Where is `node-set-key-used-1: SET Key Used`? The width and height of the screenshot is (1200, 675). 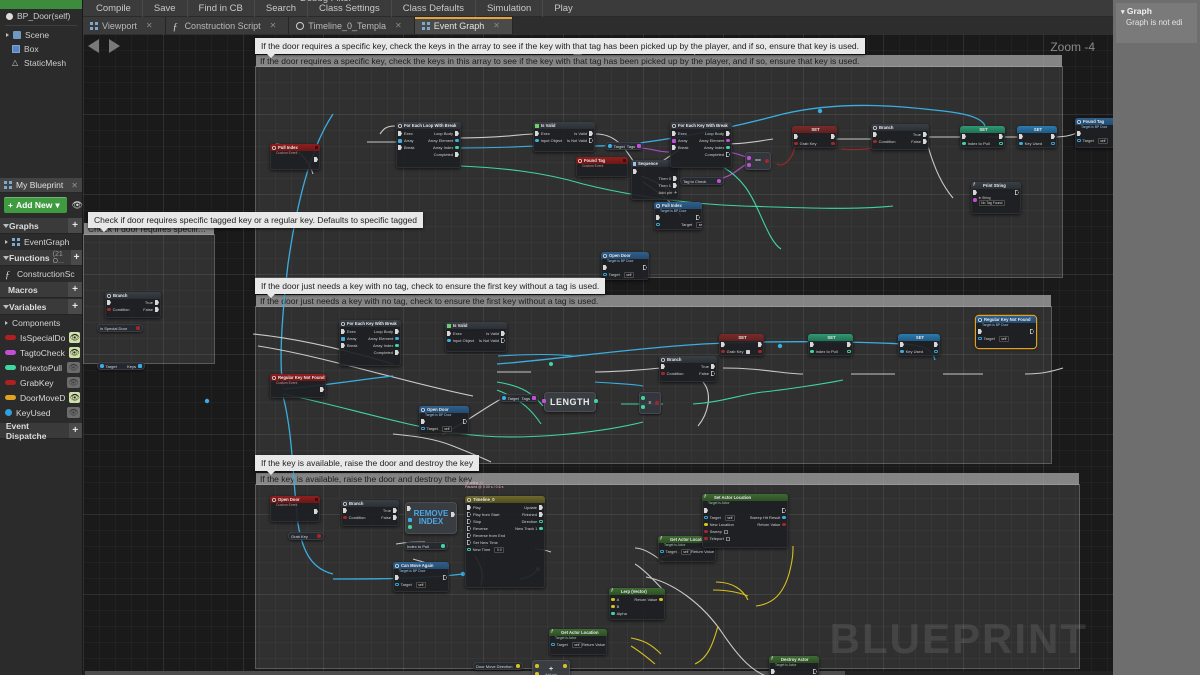 node-set-key-used-1: SET Key Used is located at coordinates (1037, 137).